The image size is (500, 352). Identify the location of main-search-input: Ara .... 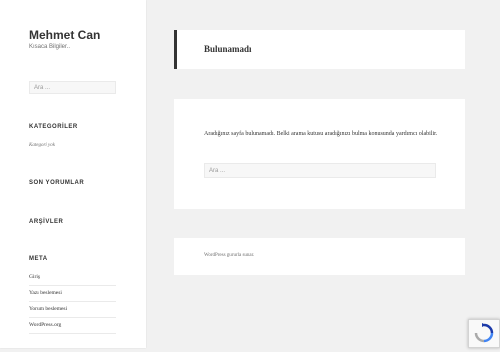
(320, 170).